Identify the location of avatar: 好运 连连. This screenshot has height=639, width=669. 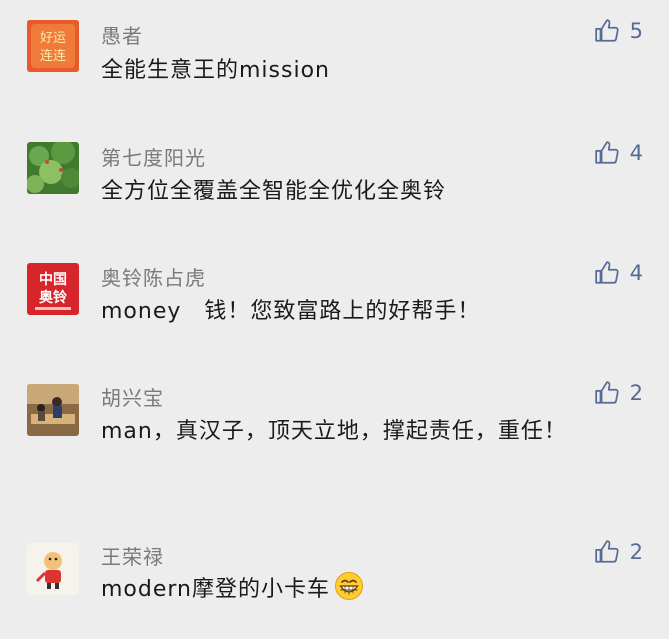
(53, 46).